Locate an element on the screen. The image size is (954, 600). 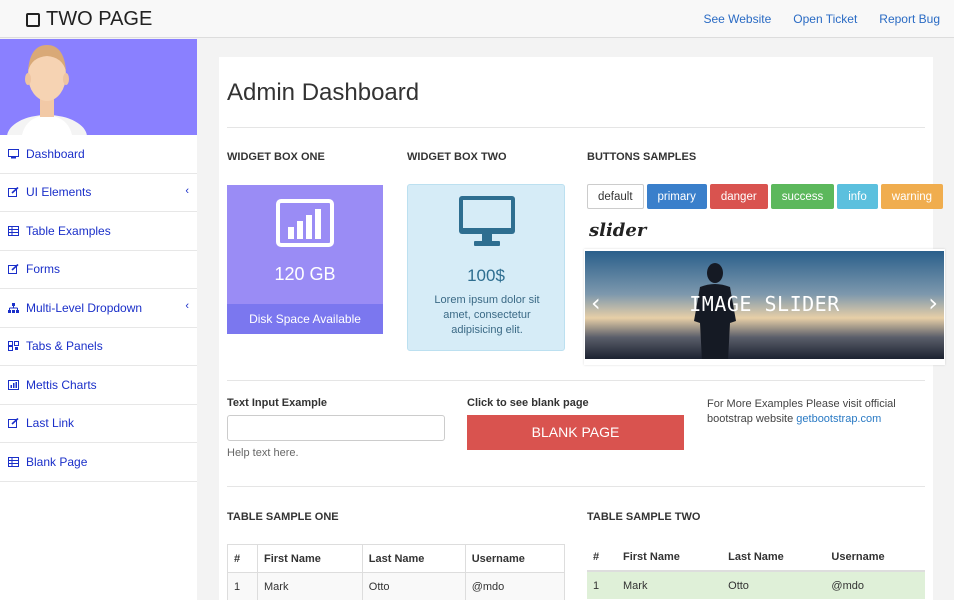
danger-button: danger is located at coordinates (738, 196).